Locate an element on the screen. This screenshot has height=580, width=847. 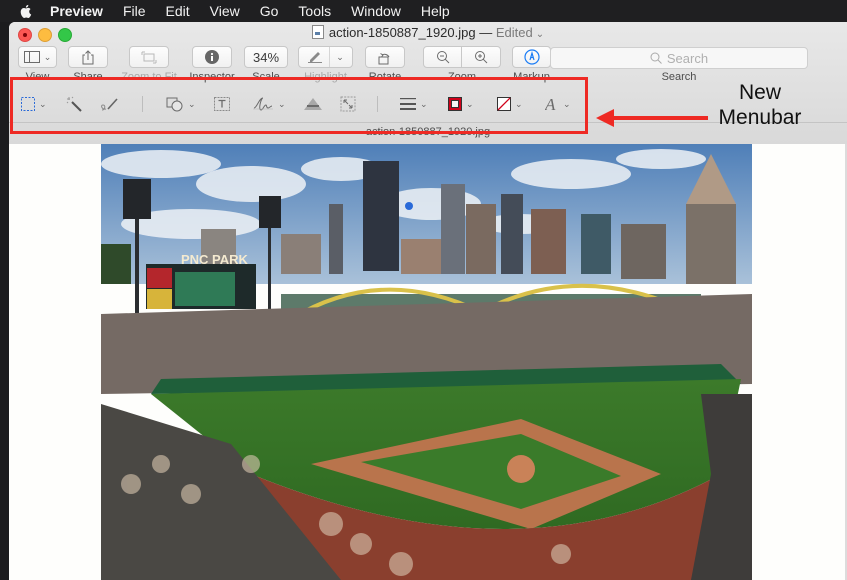
markup-pen-icon is located at coordinates (531, 57).